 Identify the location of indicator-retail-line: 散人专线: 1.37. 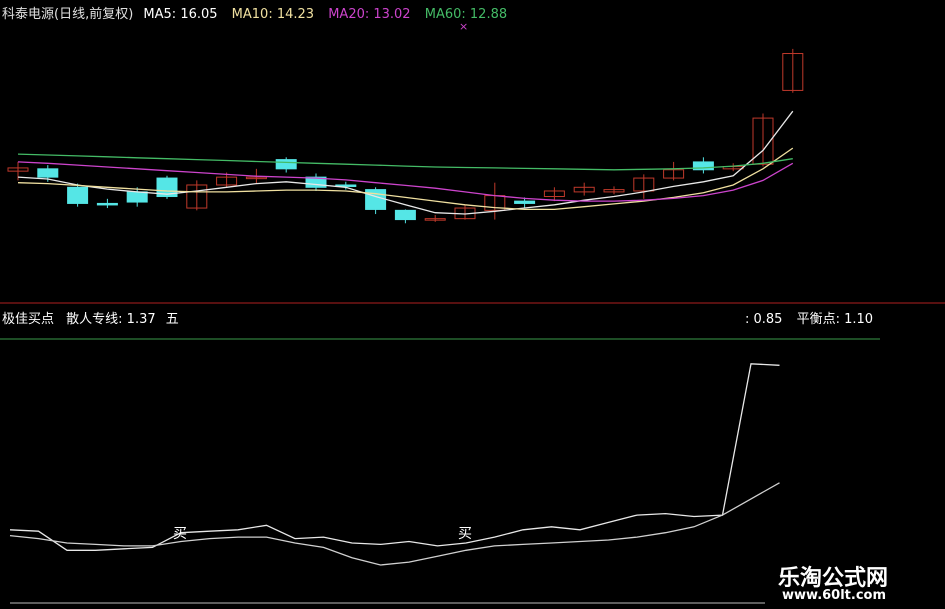
(111, 319).